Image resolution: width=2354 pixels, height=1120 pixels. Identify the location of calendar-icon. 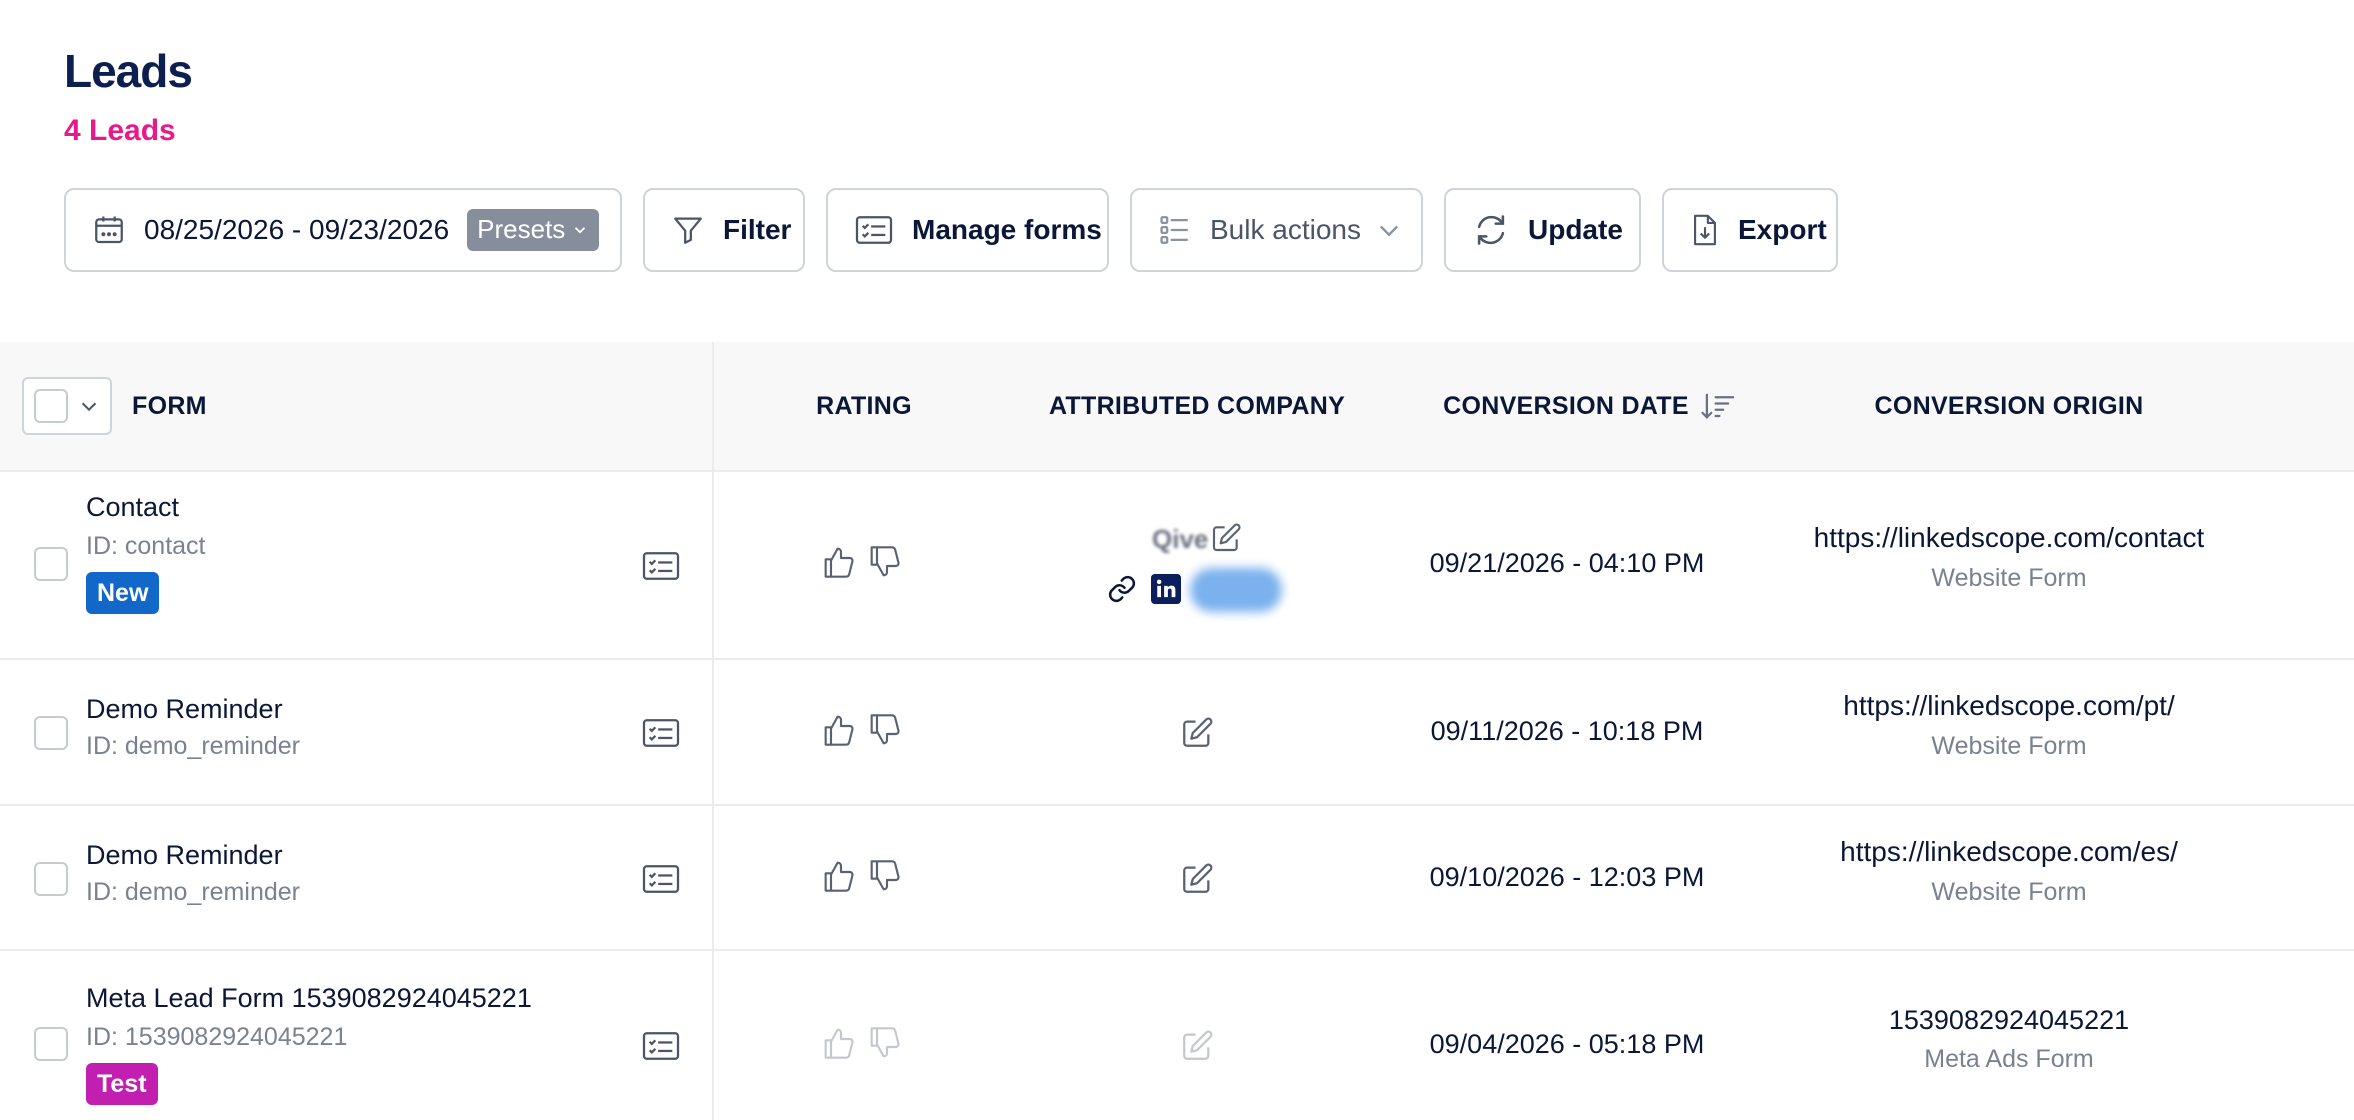
(109, 230).